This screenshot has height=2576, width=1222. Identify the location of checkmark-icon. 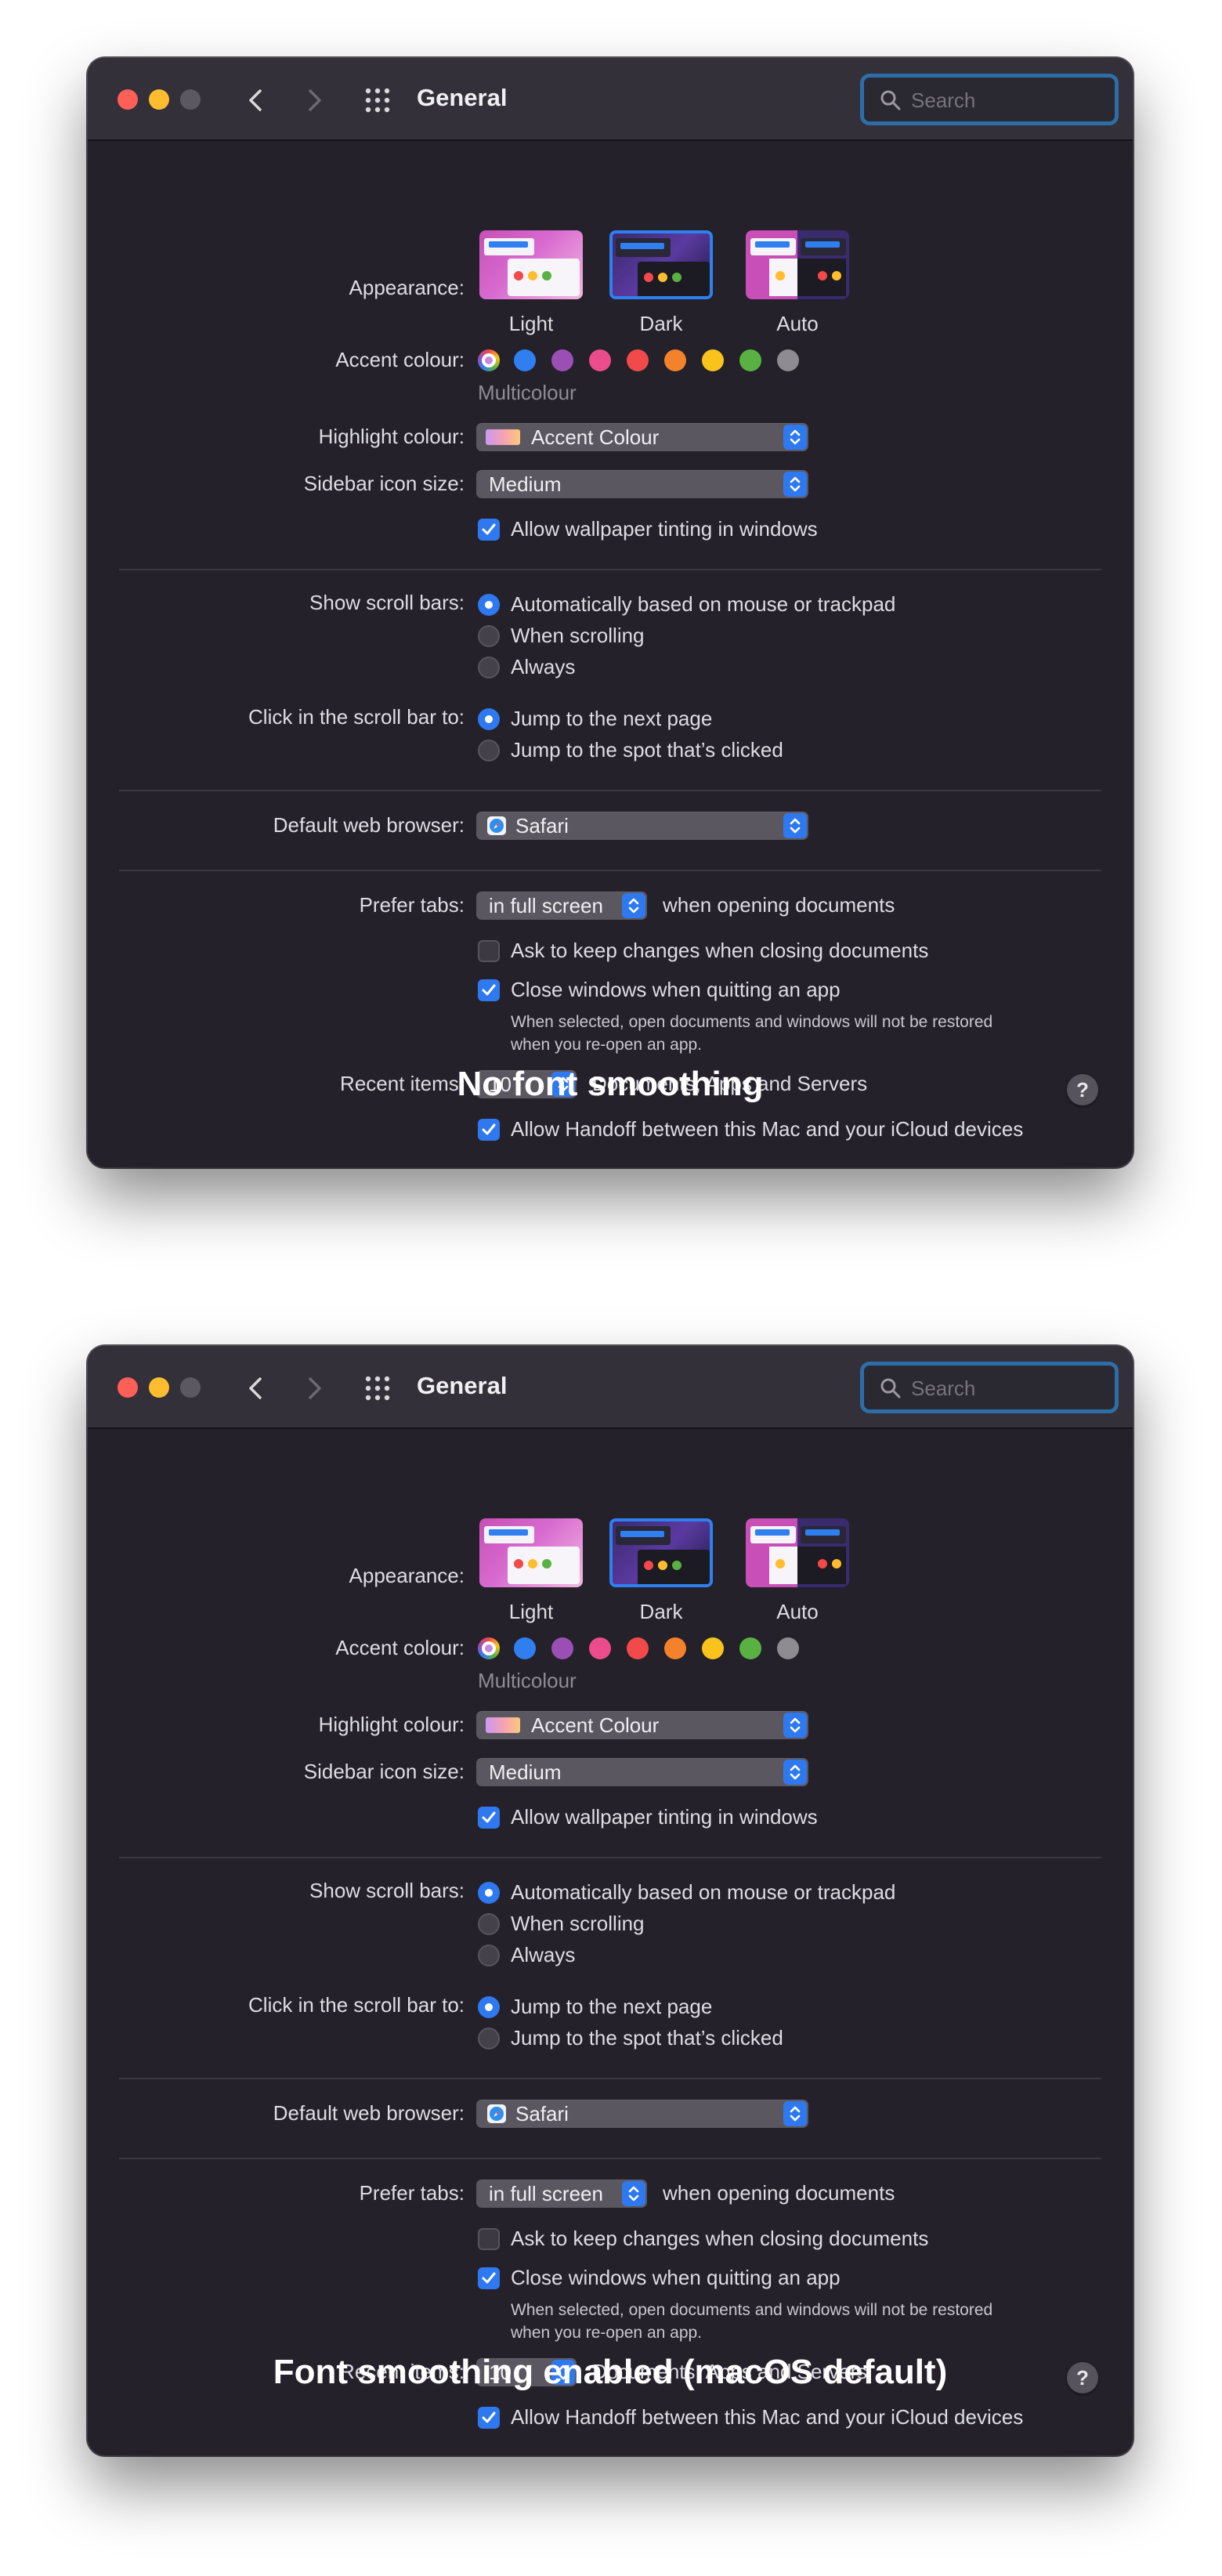
(489, 529).